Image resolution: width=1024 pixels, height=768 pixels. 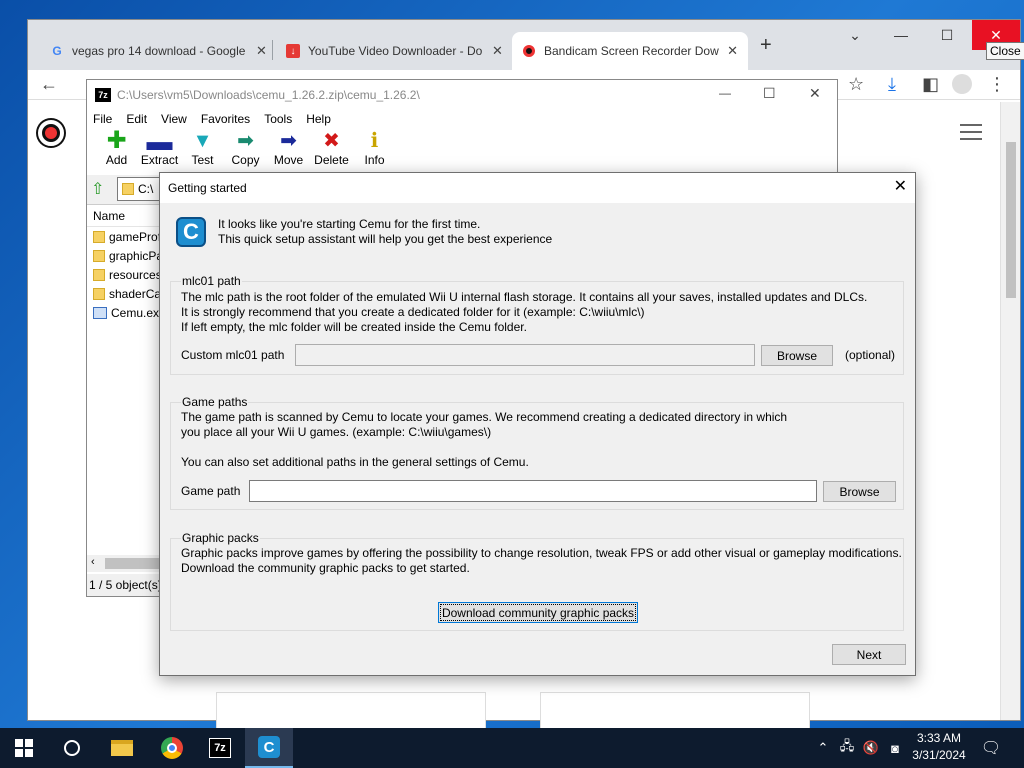 What do you see at coordinates (135, 312) in the screenshot?
I see `item-name: Cemu.exe` at bounding box center [135, 312].